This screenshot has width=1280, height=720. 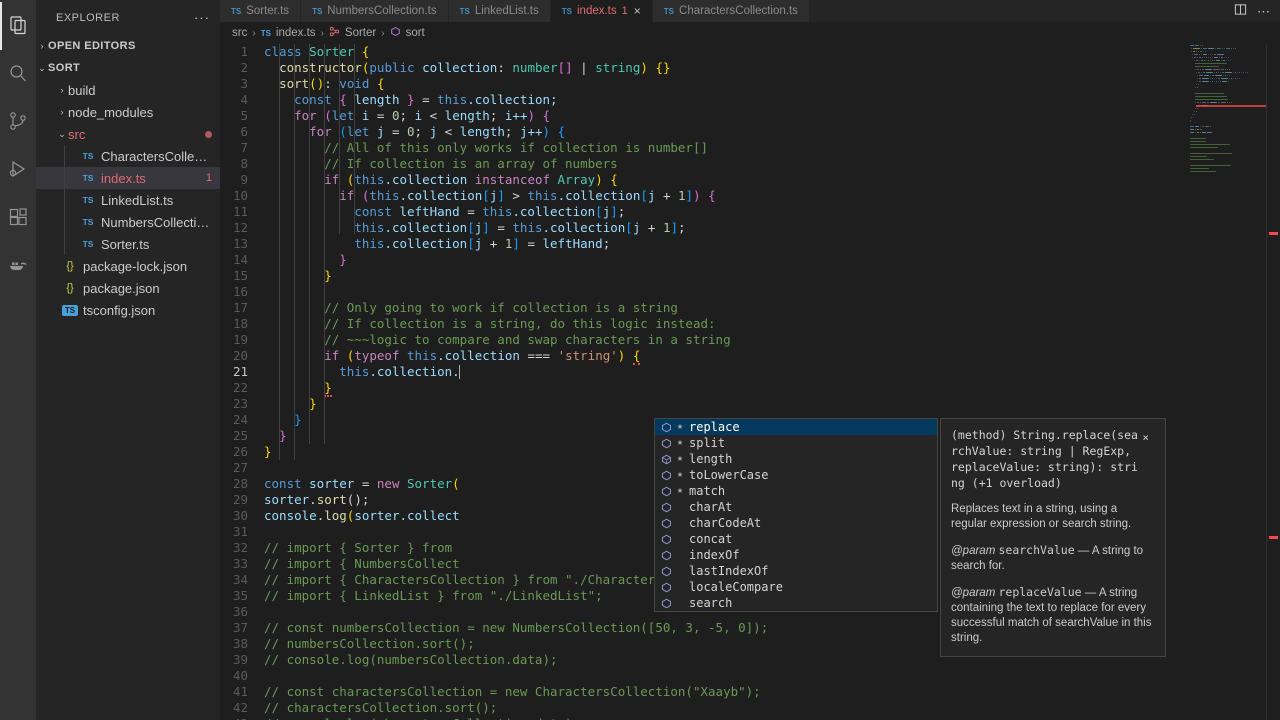 I want to click on suggest-item-split: ★ split, so click(x=796, y=443).